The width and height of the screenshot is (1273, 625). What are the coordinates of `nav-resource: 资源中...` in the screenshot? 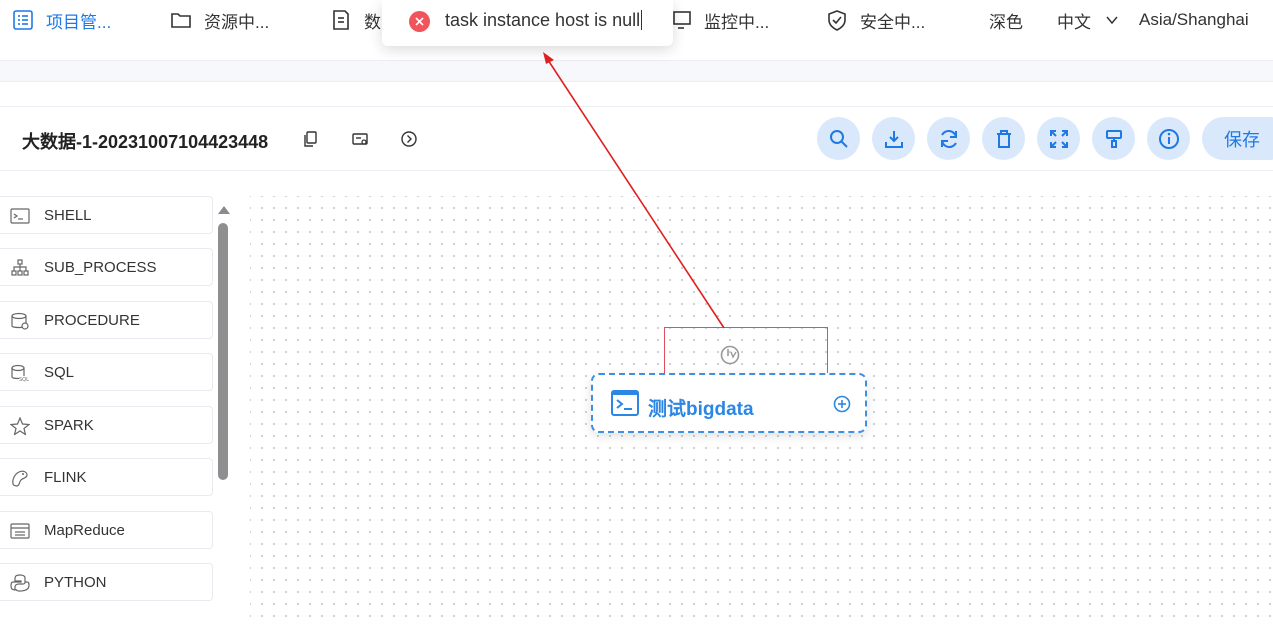 It's located at (219, 20).